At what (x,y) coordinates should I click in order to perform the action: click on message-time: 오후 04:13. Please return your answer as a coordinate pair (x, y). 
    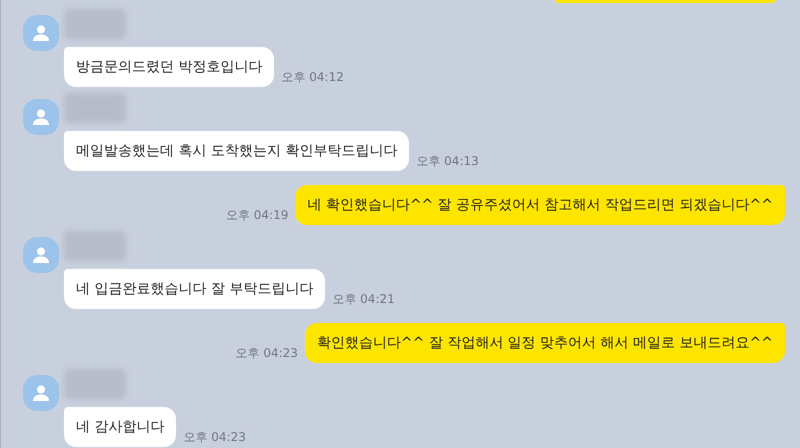
    Looking at the image, I should click on (447, 161).